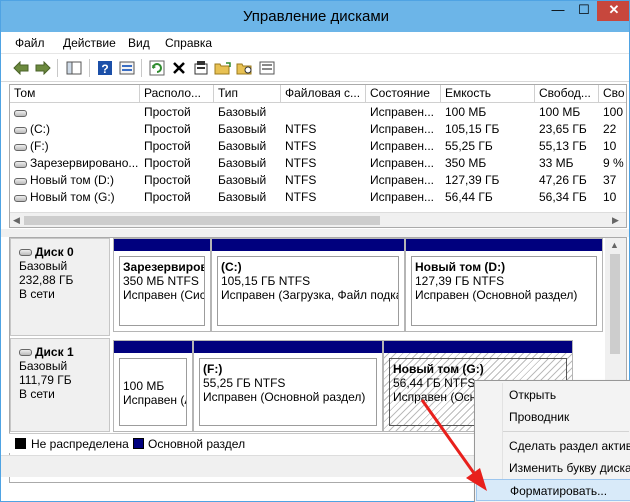 The height and width of the screenshot is (502, 630). Describe the element at coordinates (453, 445) in the screenshot. I see `annotation-arrow` at that location.